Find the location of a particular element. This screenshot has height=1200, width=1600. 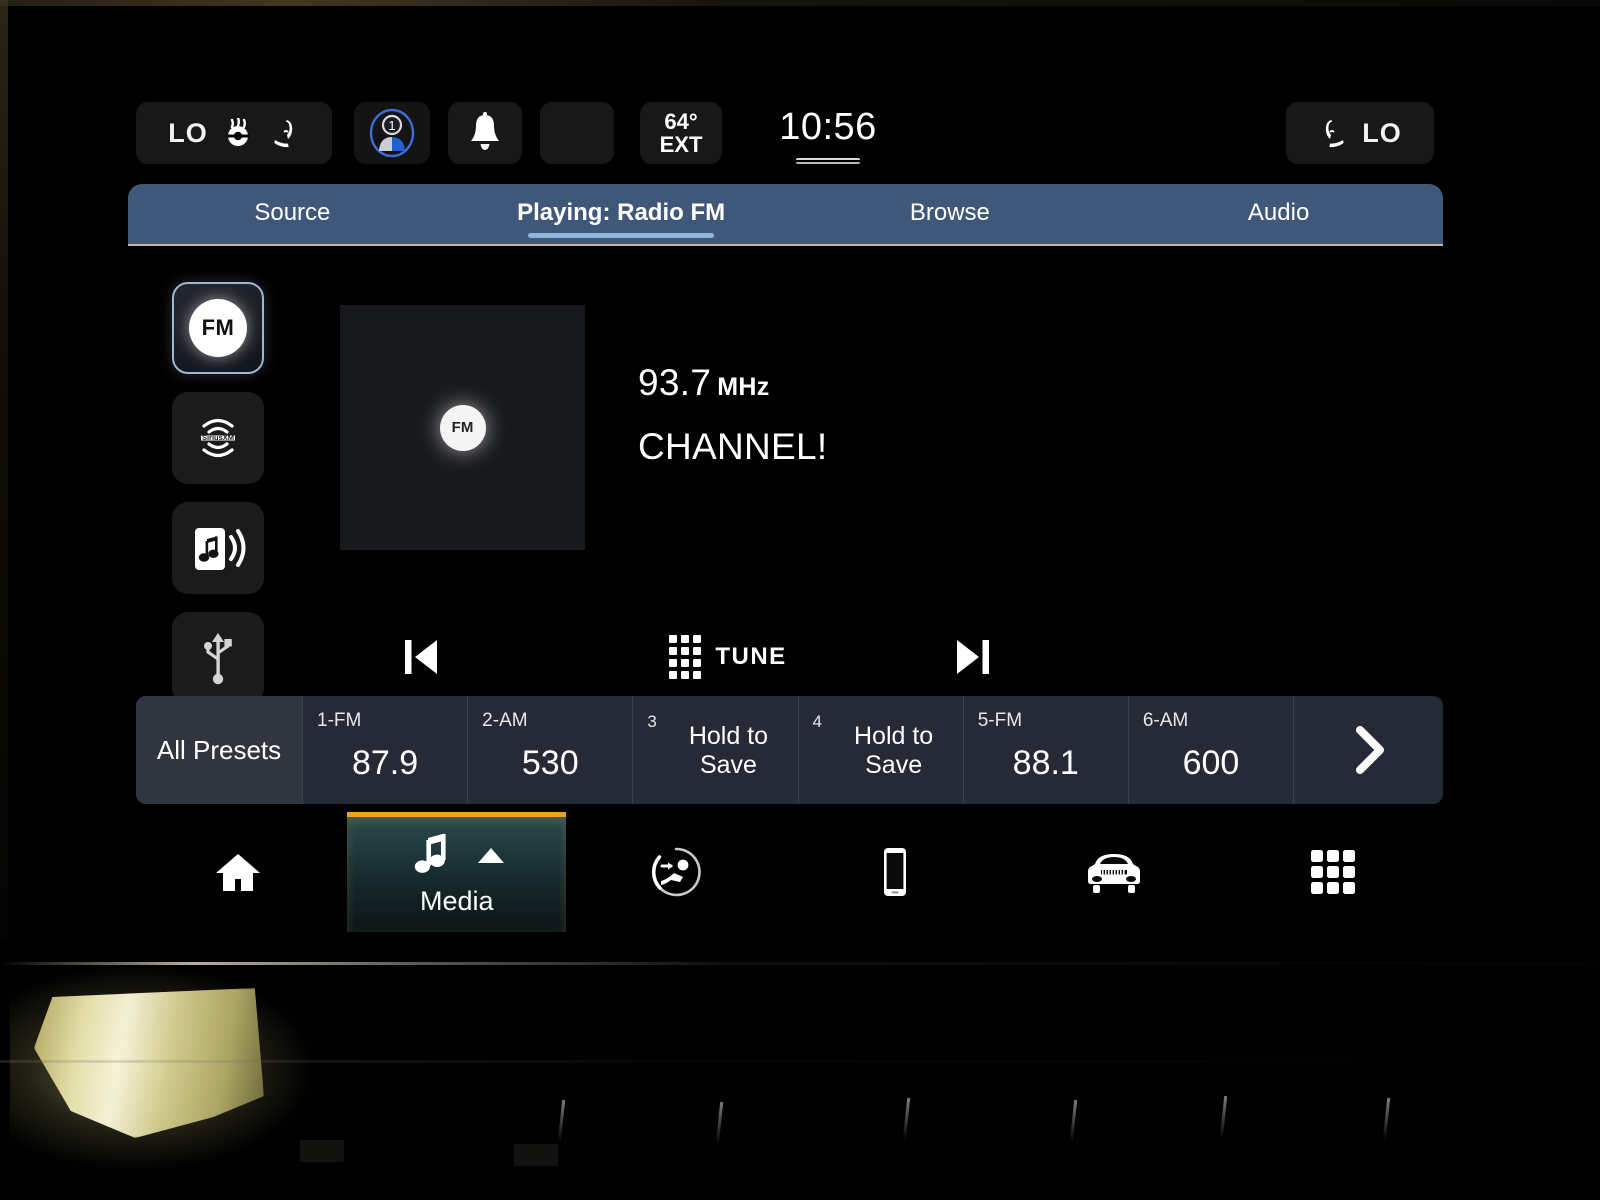

preset-slot-label: 5-FM is located at coordinates (1000, 720).